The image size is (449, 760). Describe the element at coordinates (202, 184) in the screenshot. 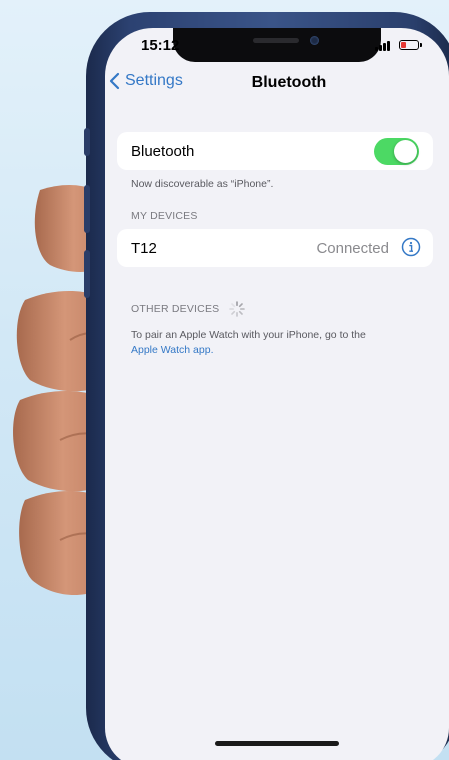

I see `discoverable-caption: Now discoverable as “iPhone”.` at that location.